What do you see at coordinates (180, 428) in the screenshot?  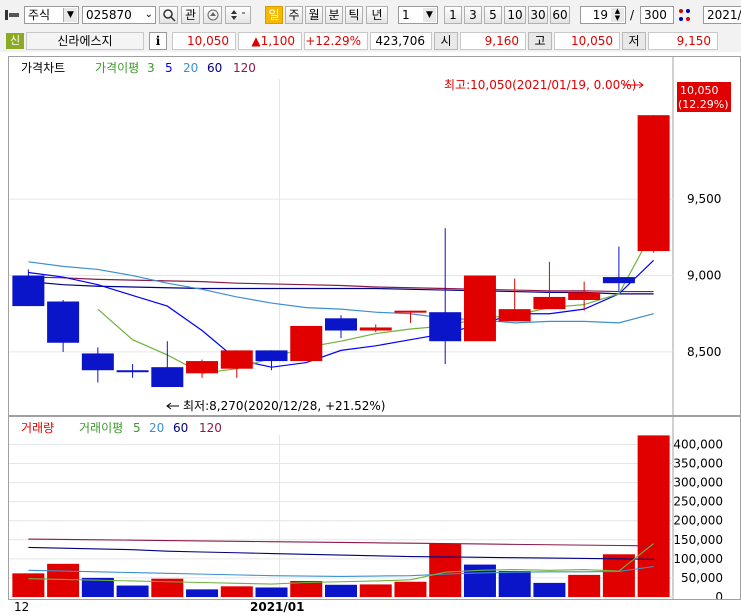 I see `legend-vma60: 60` at bounding box center [180, 428].